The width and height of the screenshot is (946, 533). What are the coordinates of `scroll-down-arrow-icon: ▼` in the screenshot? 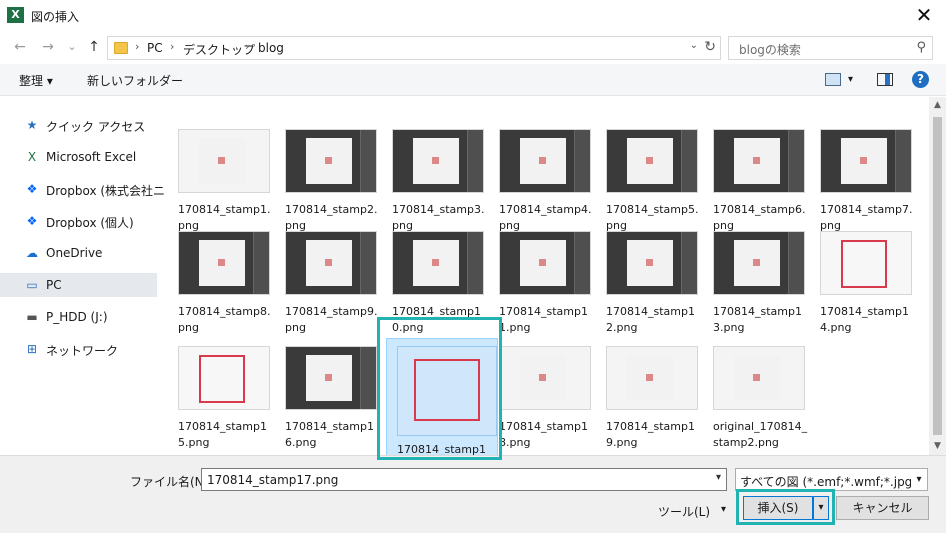 It's located at (937, 446).